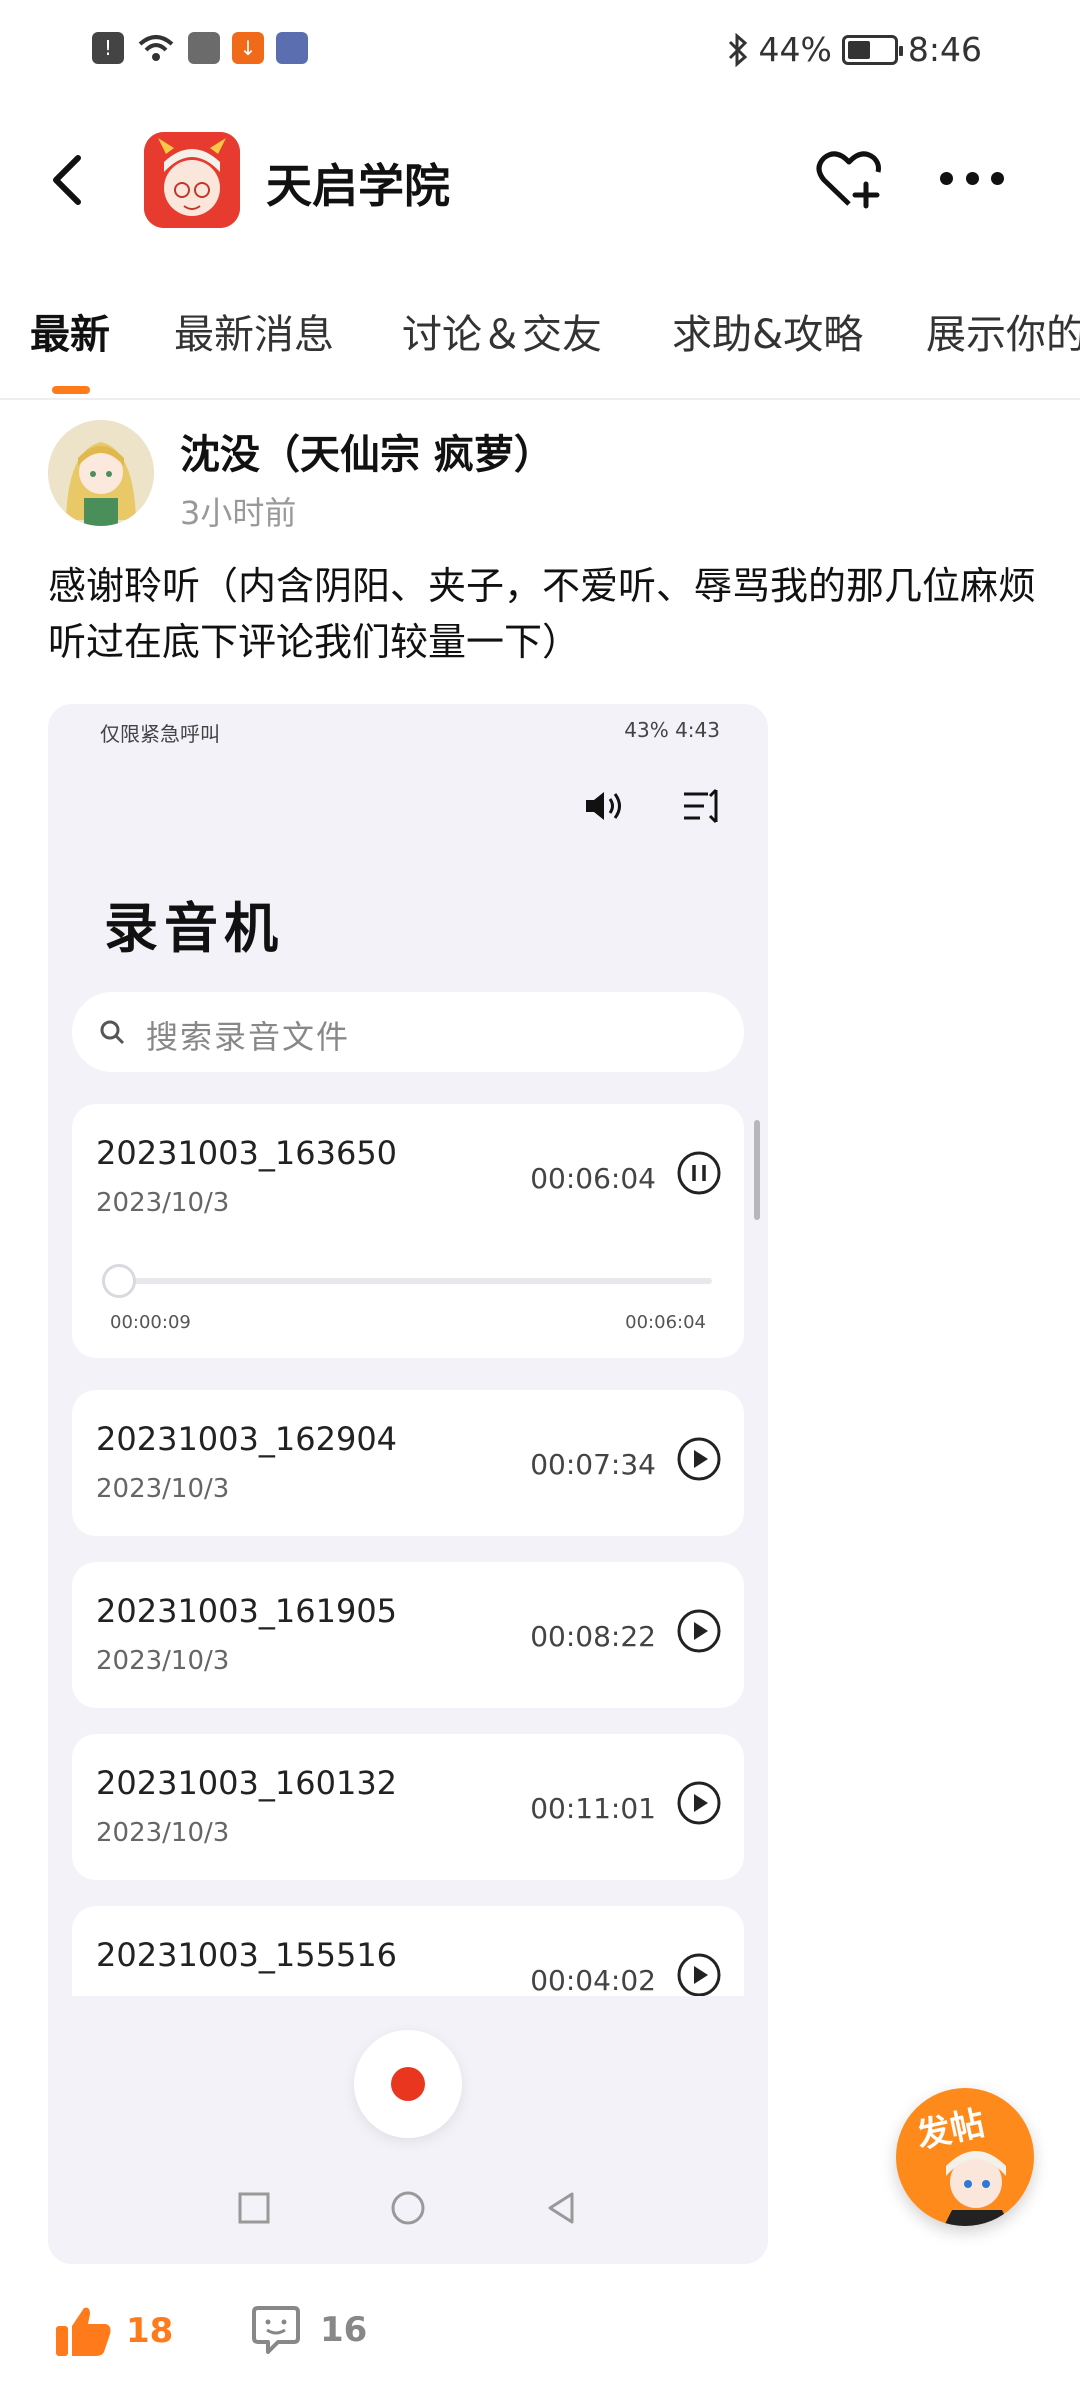 The image size is (1080, 2400). What do you see at coordinates (101, 473) in the screenshot?
I see `author-avatar` at bounding box center [101, 473].